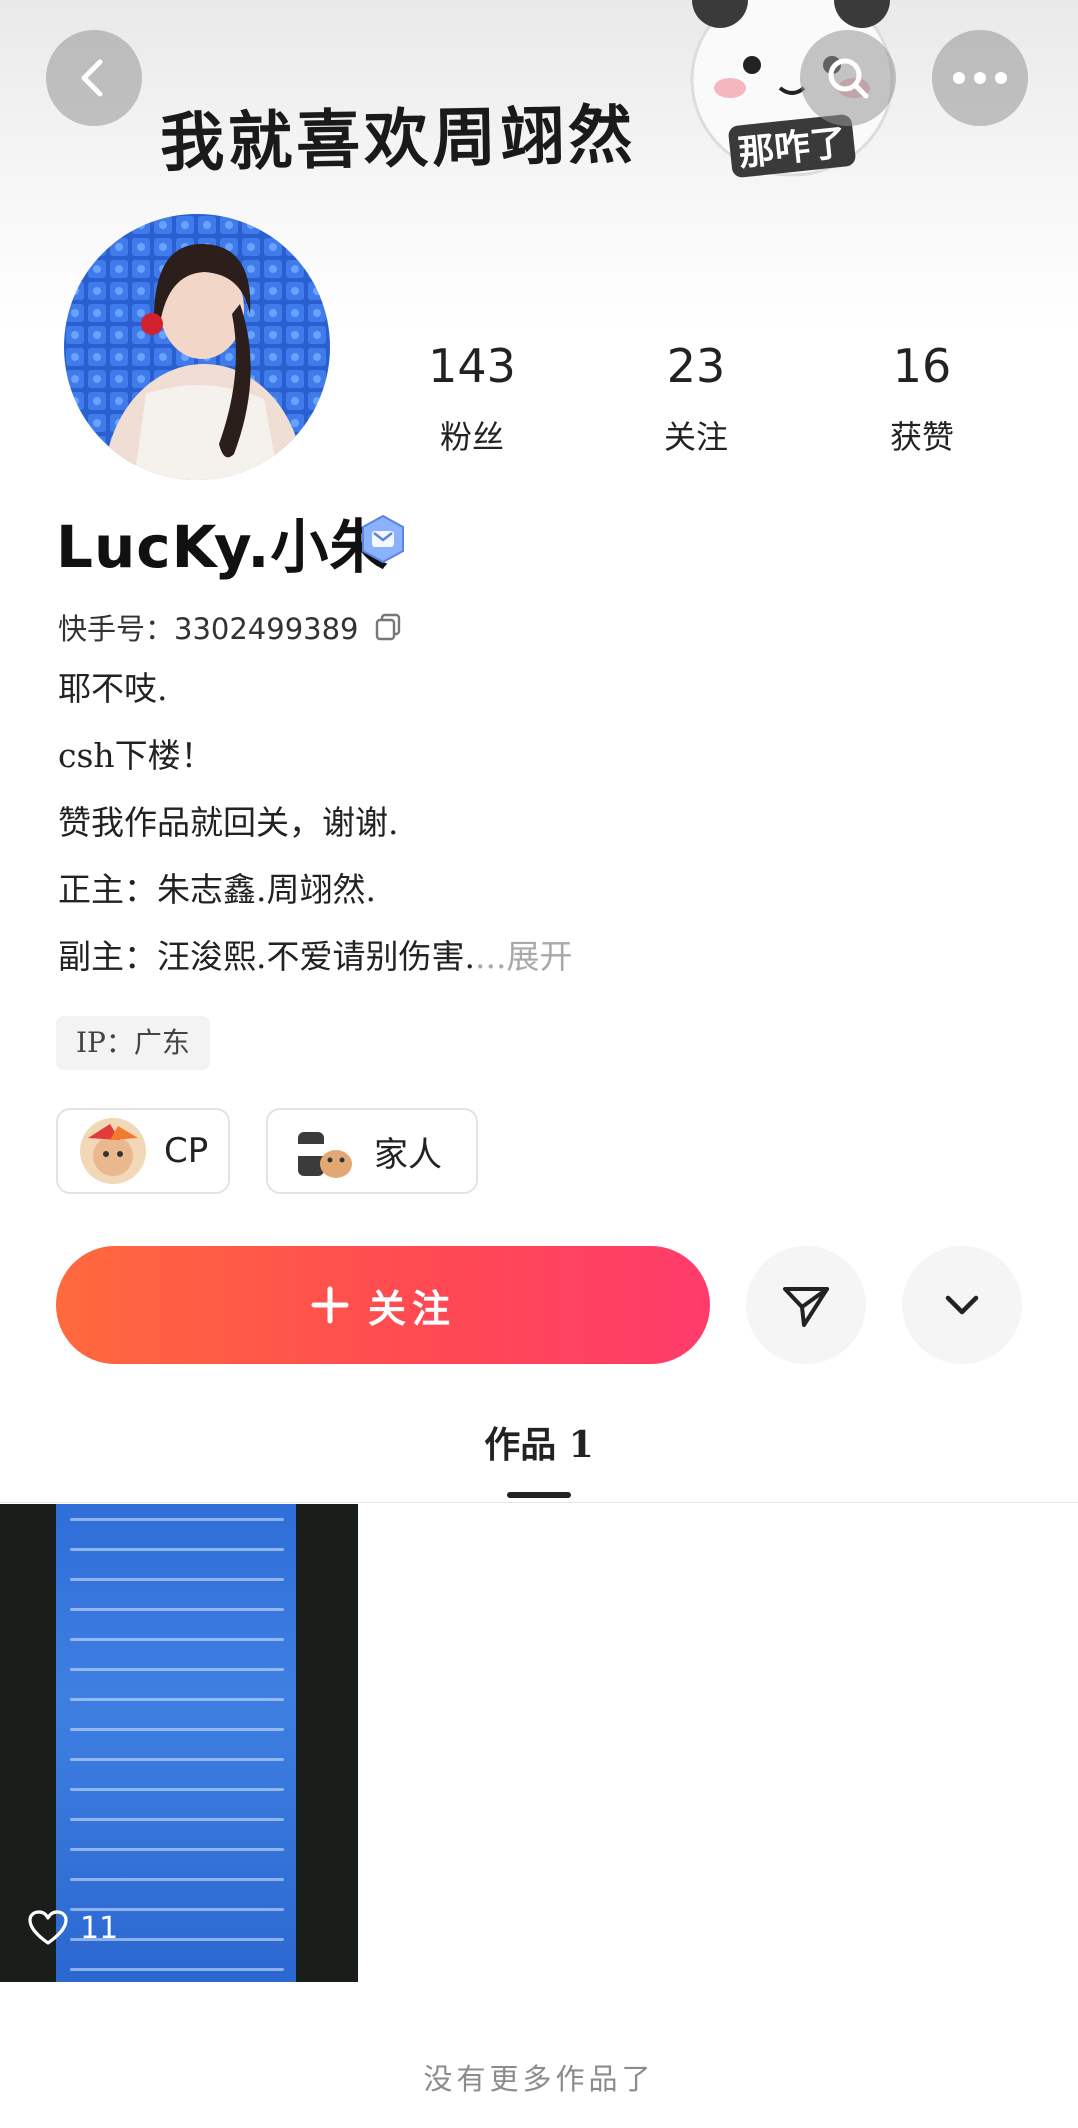  What do you see at coordinates (323, 1151) in the screenshot?
I see `family-sticker-icon` at bounding box center [323, 1151].